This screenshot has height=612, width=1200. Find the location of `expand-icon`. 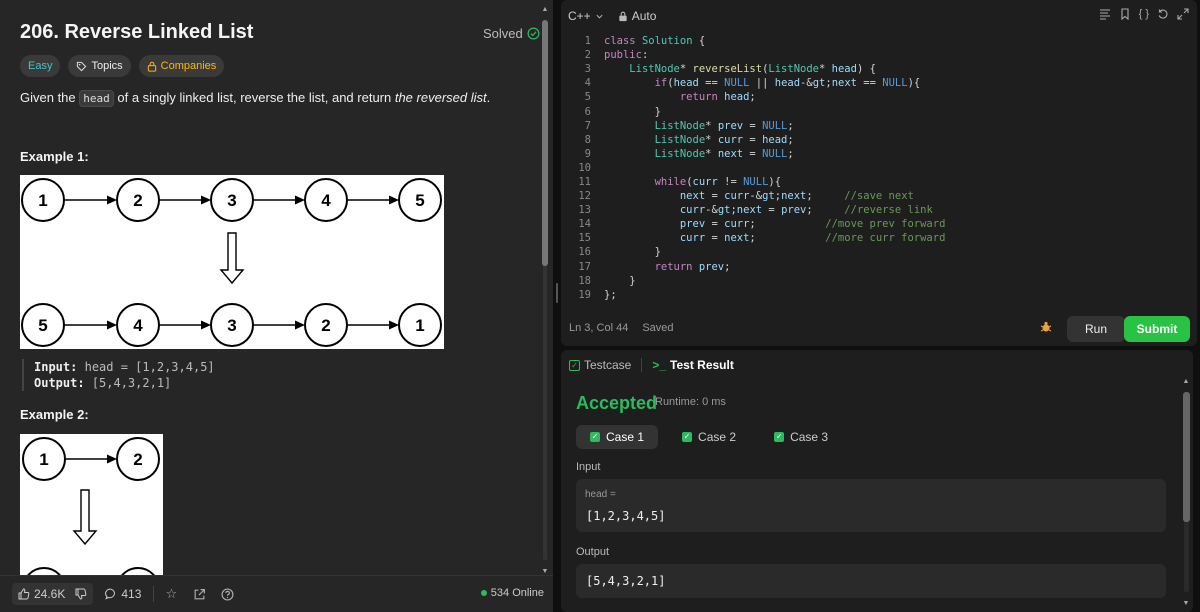

expand-icon is located at coordinates (1183, 14).